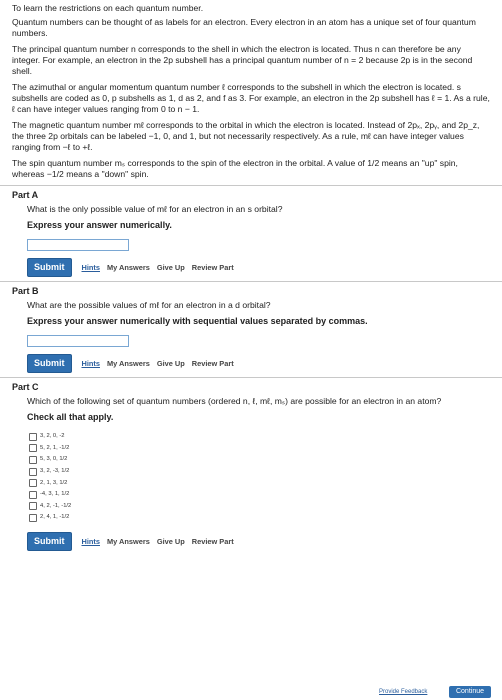  I want to click on part-a-review-part-link: Review Part, so click(213, 267).